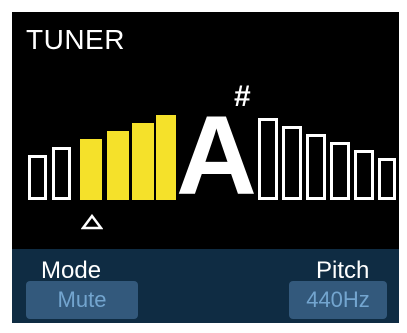 This screenshot has height=333, width=407. What do you see at coordinates (82, 300) in the screenshot?
I see `mode-button: Mute` at bounding box center [82, 300].